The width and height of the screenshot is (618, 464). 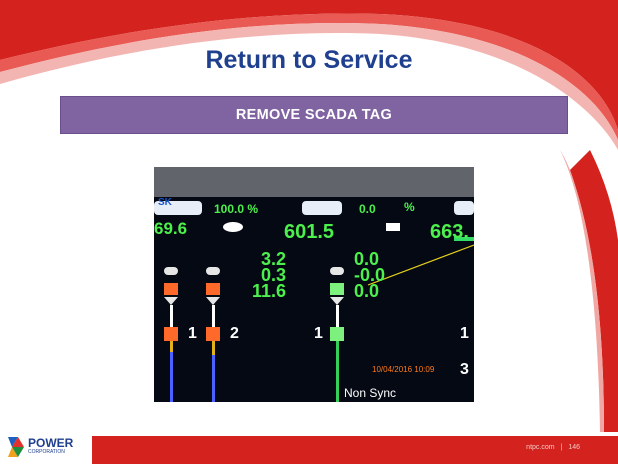 What do you see at coordinates (540, 447) in the screenshot?
I see `footer-site: ntpc.com` at bounding box center [540, 447].